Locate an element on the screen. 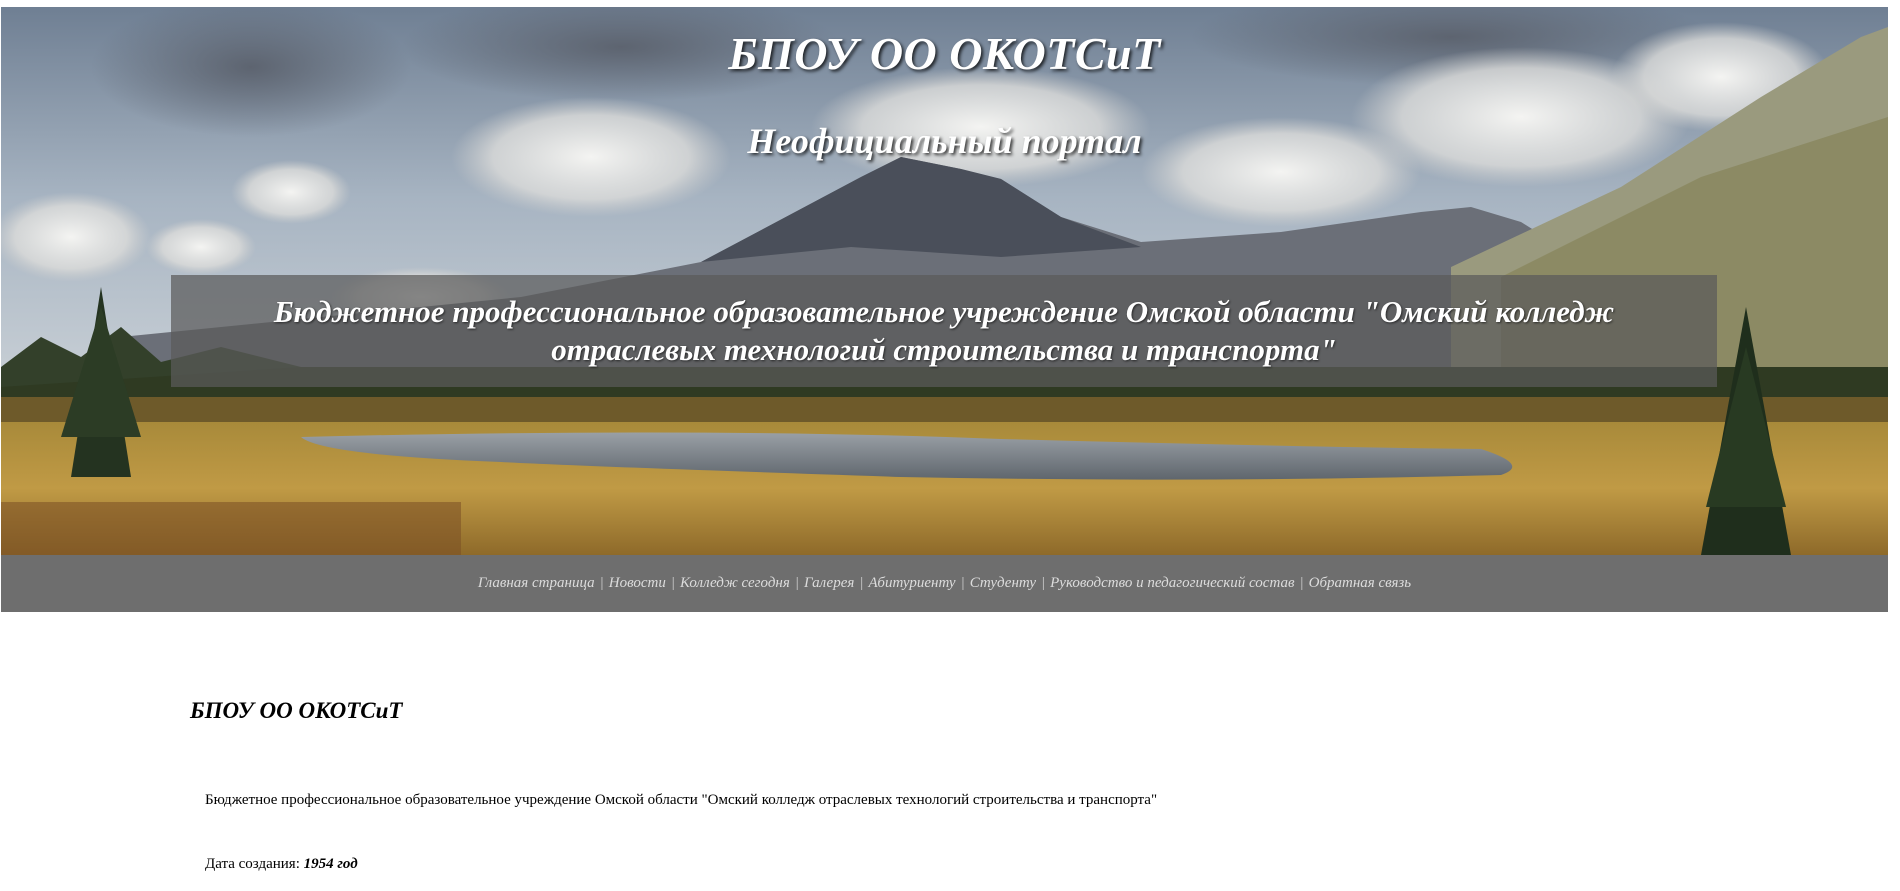 This screenshot has width=1900, height=891. page-scrollbar is located at coordinates (1895, 445).